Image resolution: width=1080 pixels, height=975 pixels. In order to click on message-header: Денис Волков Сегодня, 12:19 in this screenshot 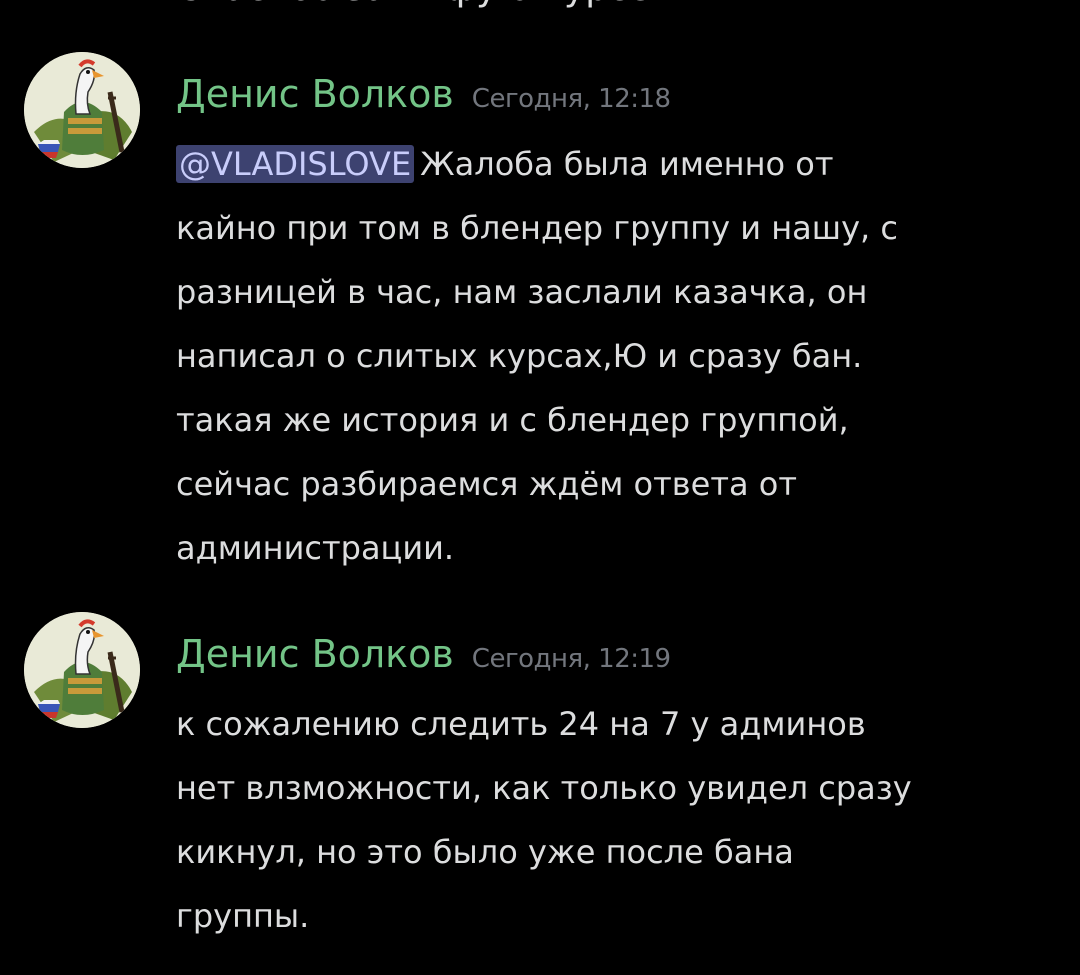, I will do `click(423, 654)`.